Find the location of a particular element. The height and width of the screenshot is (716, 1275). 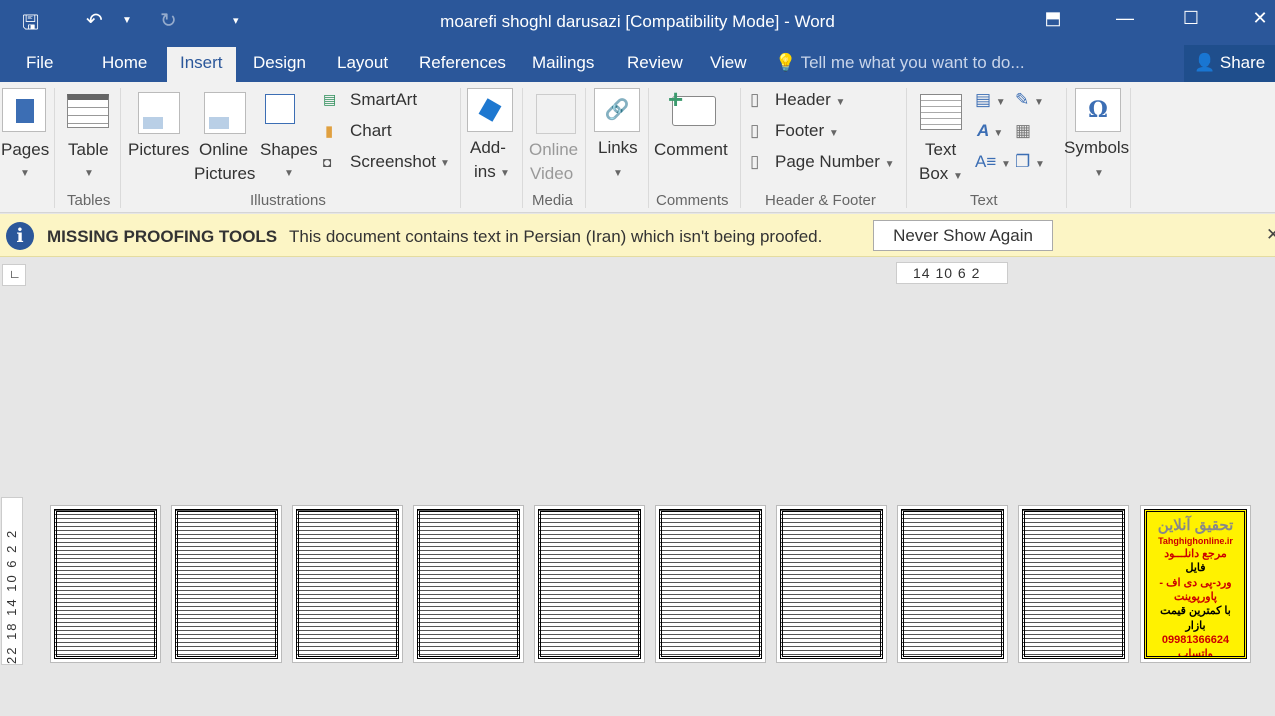

tab-references: References is located at coordinates (462, 63).